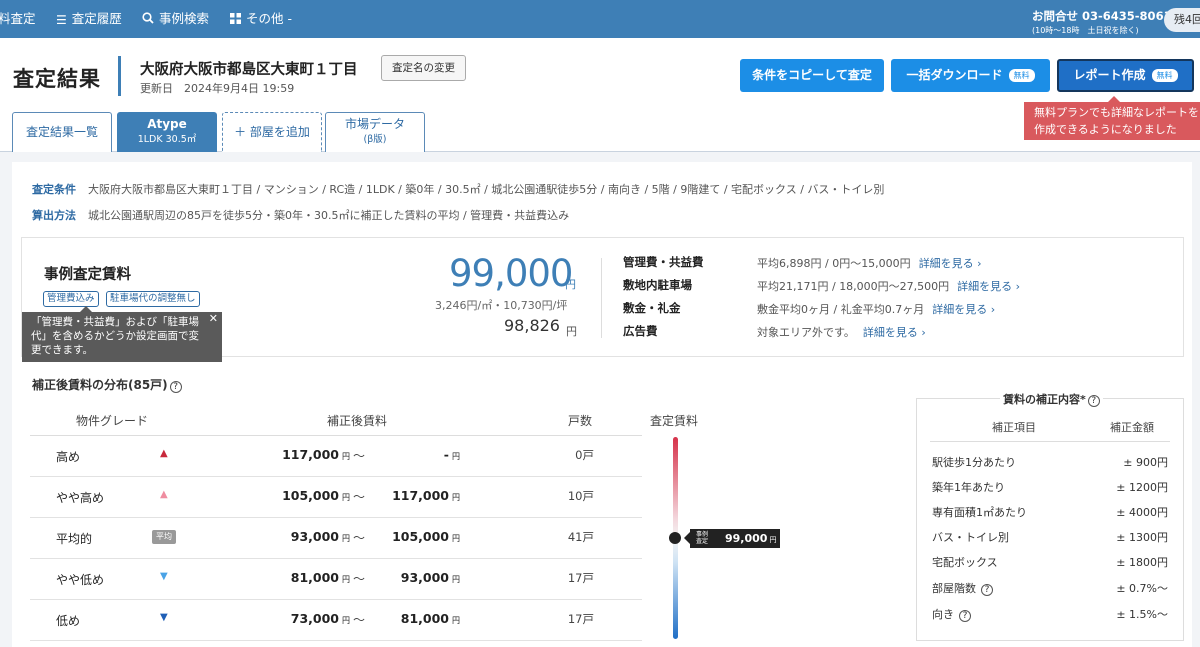 Image resolution: width=1200 pixels, height=647 pixels. I want to click on fee-row-management: 平均6,898円 / 0円〜15,000円 詳細を見る ›, so click(869, 263).